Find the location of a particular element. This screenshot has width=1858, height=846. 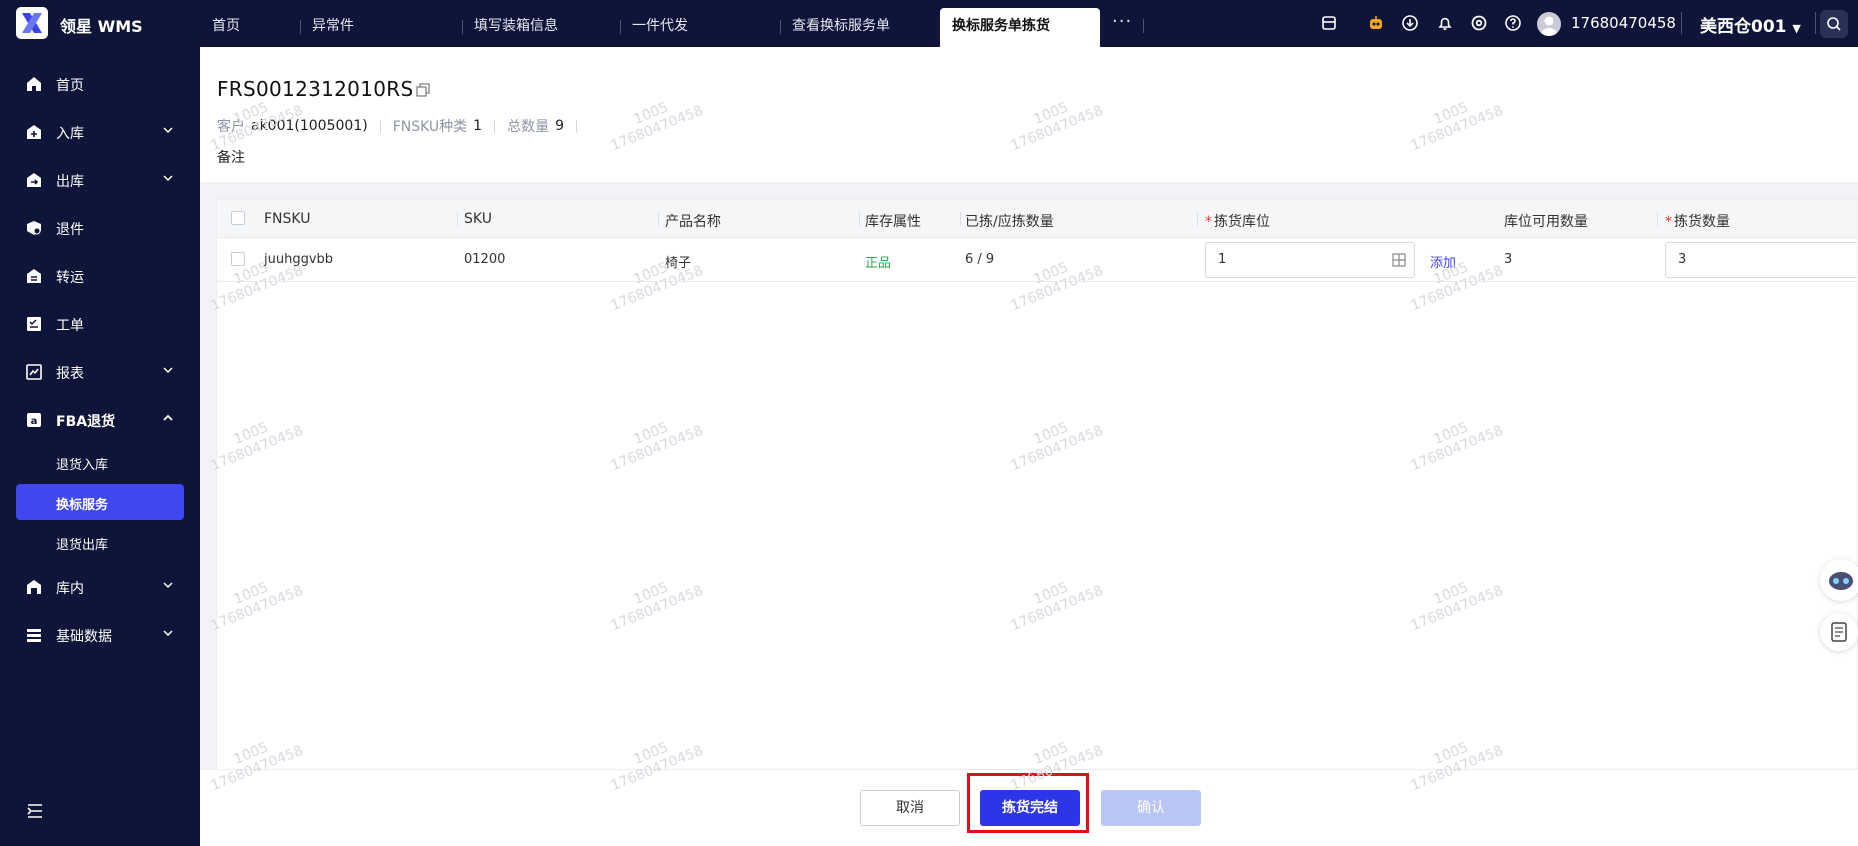

tab-dropship: 一件代发 is located at coordinates (699, 27).